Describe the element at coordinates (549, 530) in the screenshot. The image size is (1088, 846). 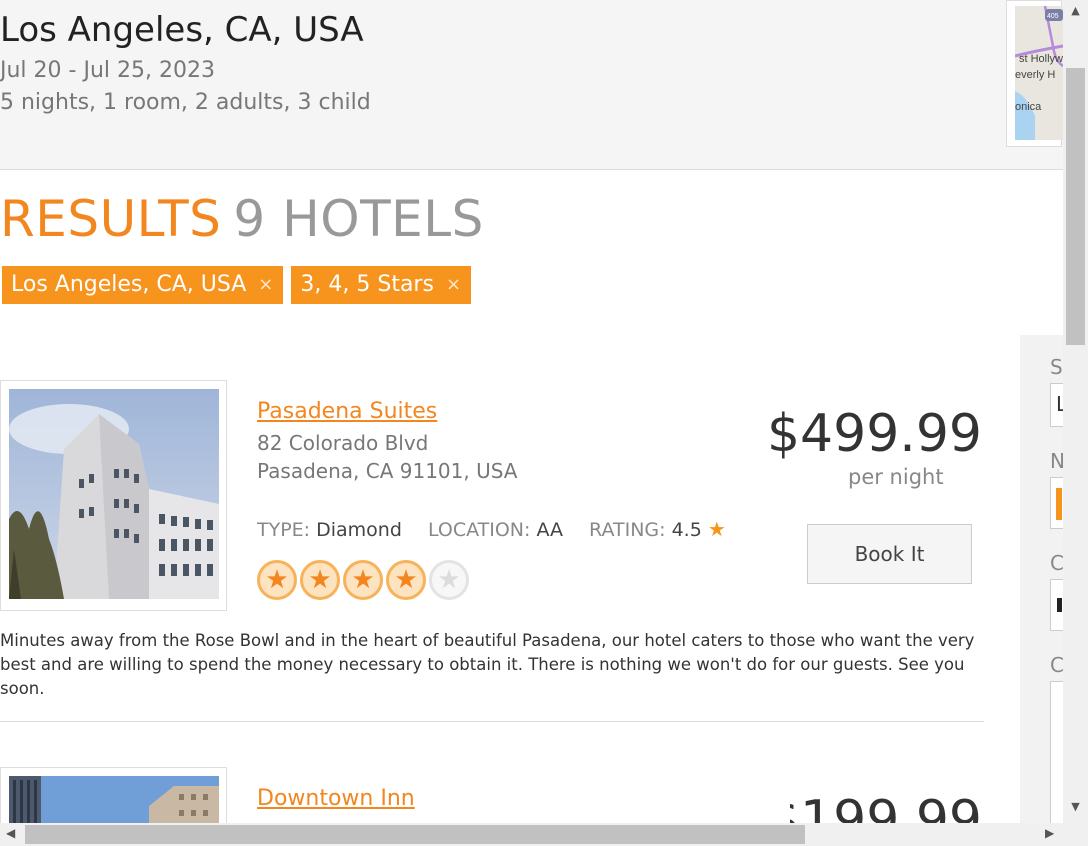
I see `location-value: AA` at that location.